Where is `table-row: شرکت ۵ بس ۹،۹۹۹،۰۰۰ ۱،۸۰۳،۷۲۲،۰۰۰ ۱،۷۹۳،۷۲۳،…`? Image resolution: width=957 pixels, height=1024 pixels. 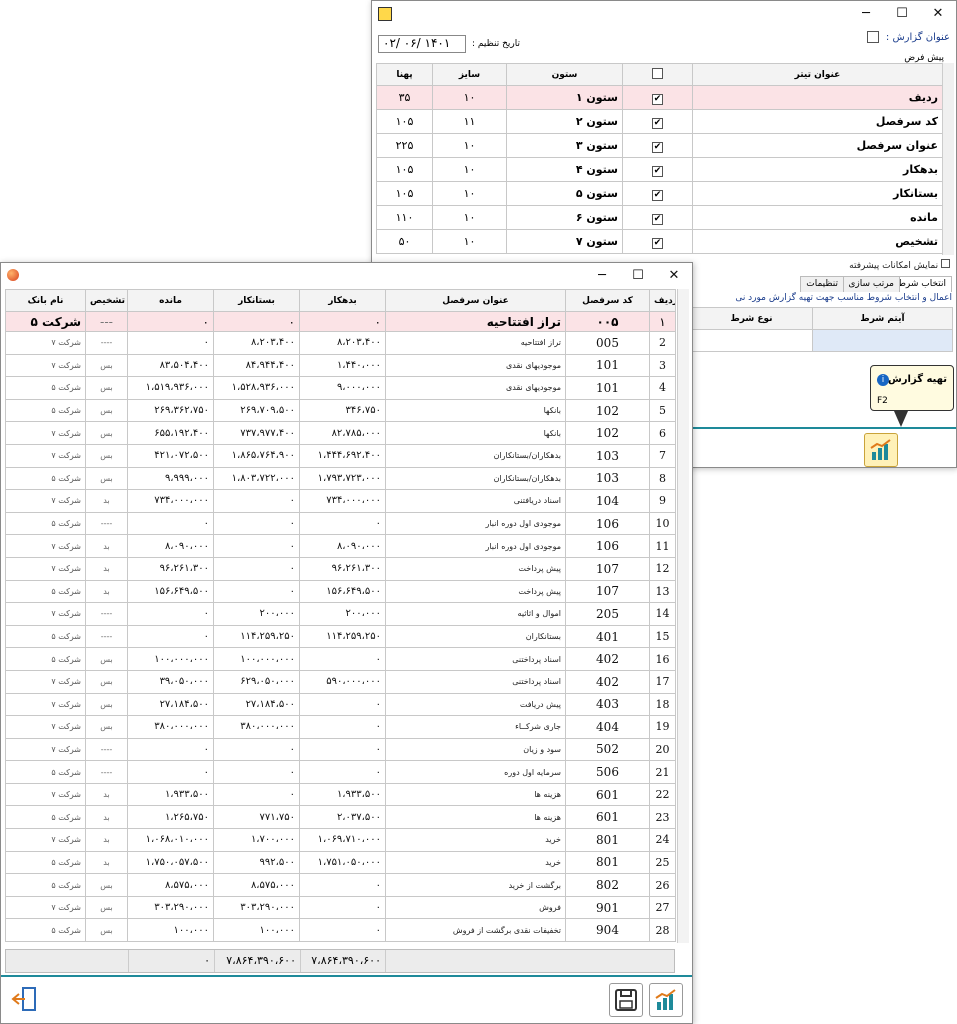
table-row: شرکت ۵ بس ۹،۹۹۹،۰۰۰ ۱،۸۰۳،۷۲۲،۰۰۰ ۱،۷۹۳،۷۲۳،… is located at coordinates (340, 478).